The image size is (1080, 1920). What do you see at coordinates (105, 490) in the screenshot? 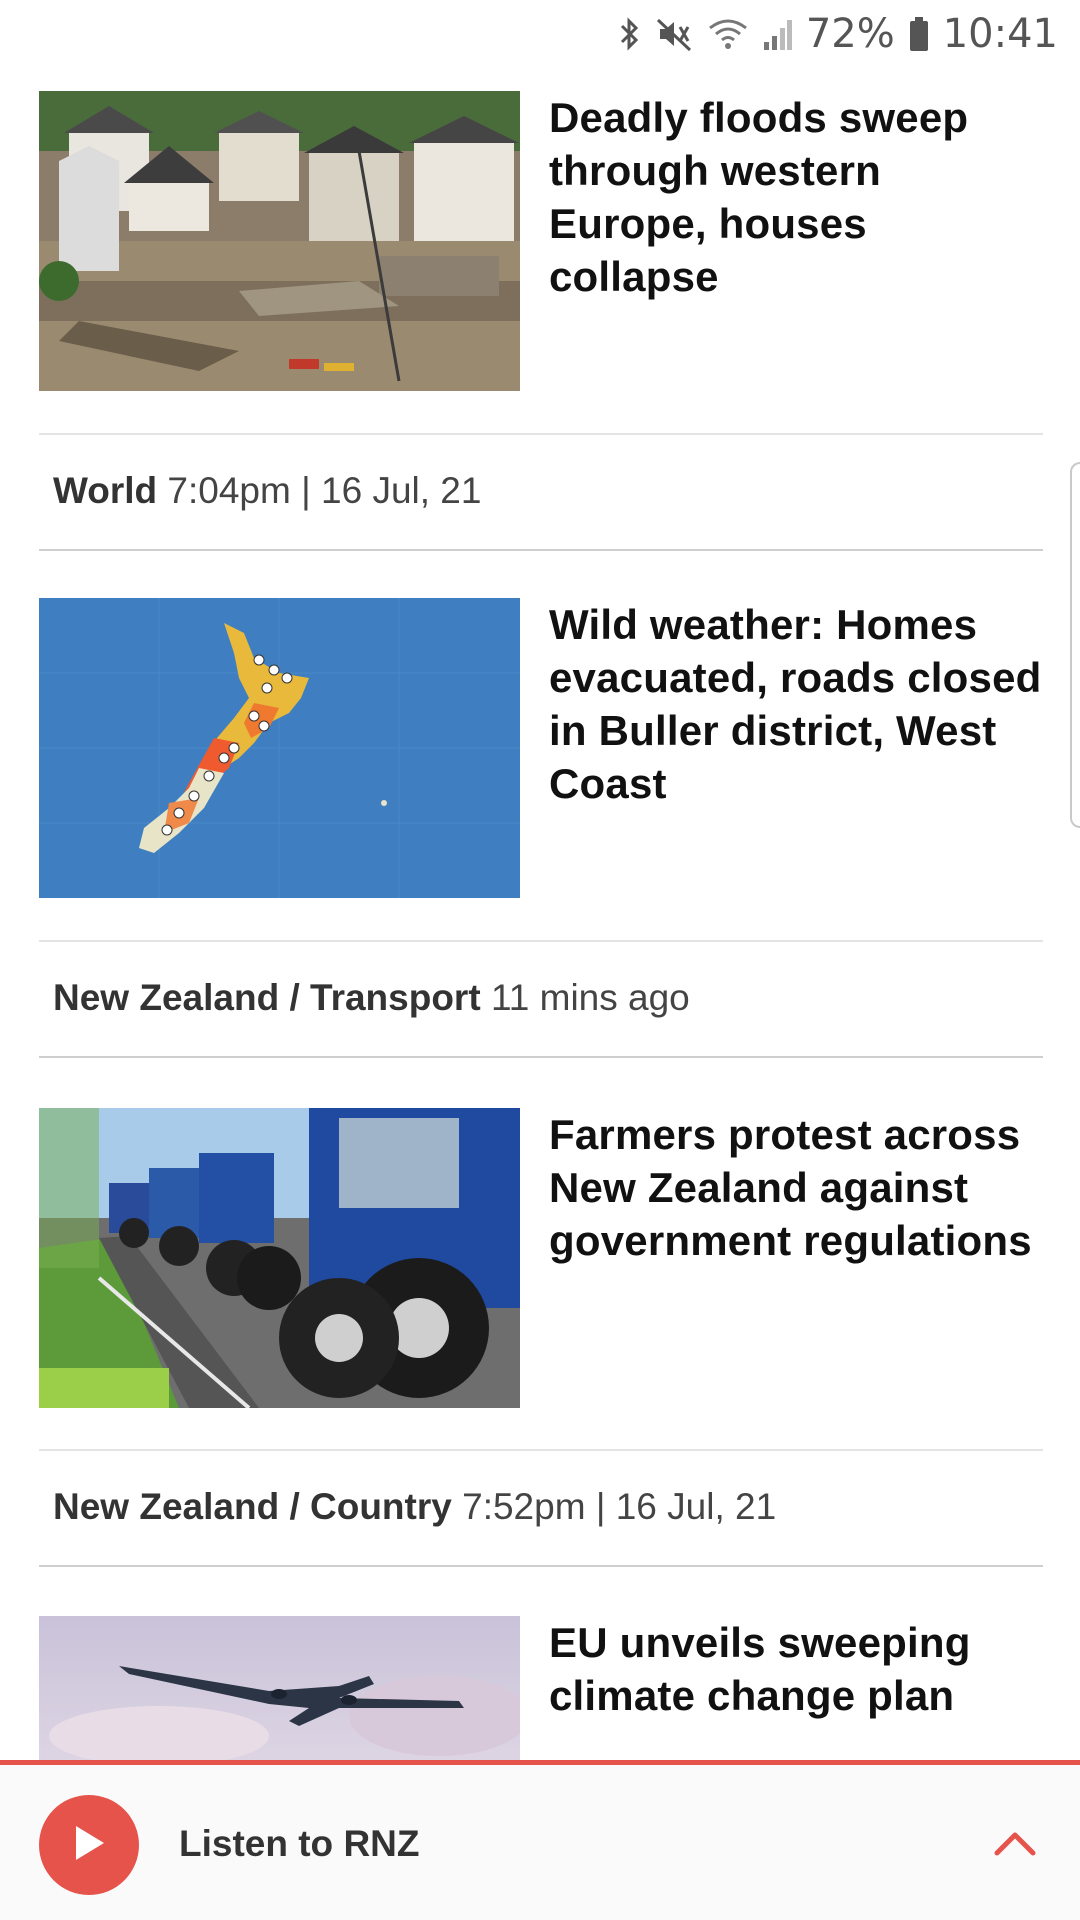
I see `article-section: World` at bounding box center [105, 490].